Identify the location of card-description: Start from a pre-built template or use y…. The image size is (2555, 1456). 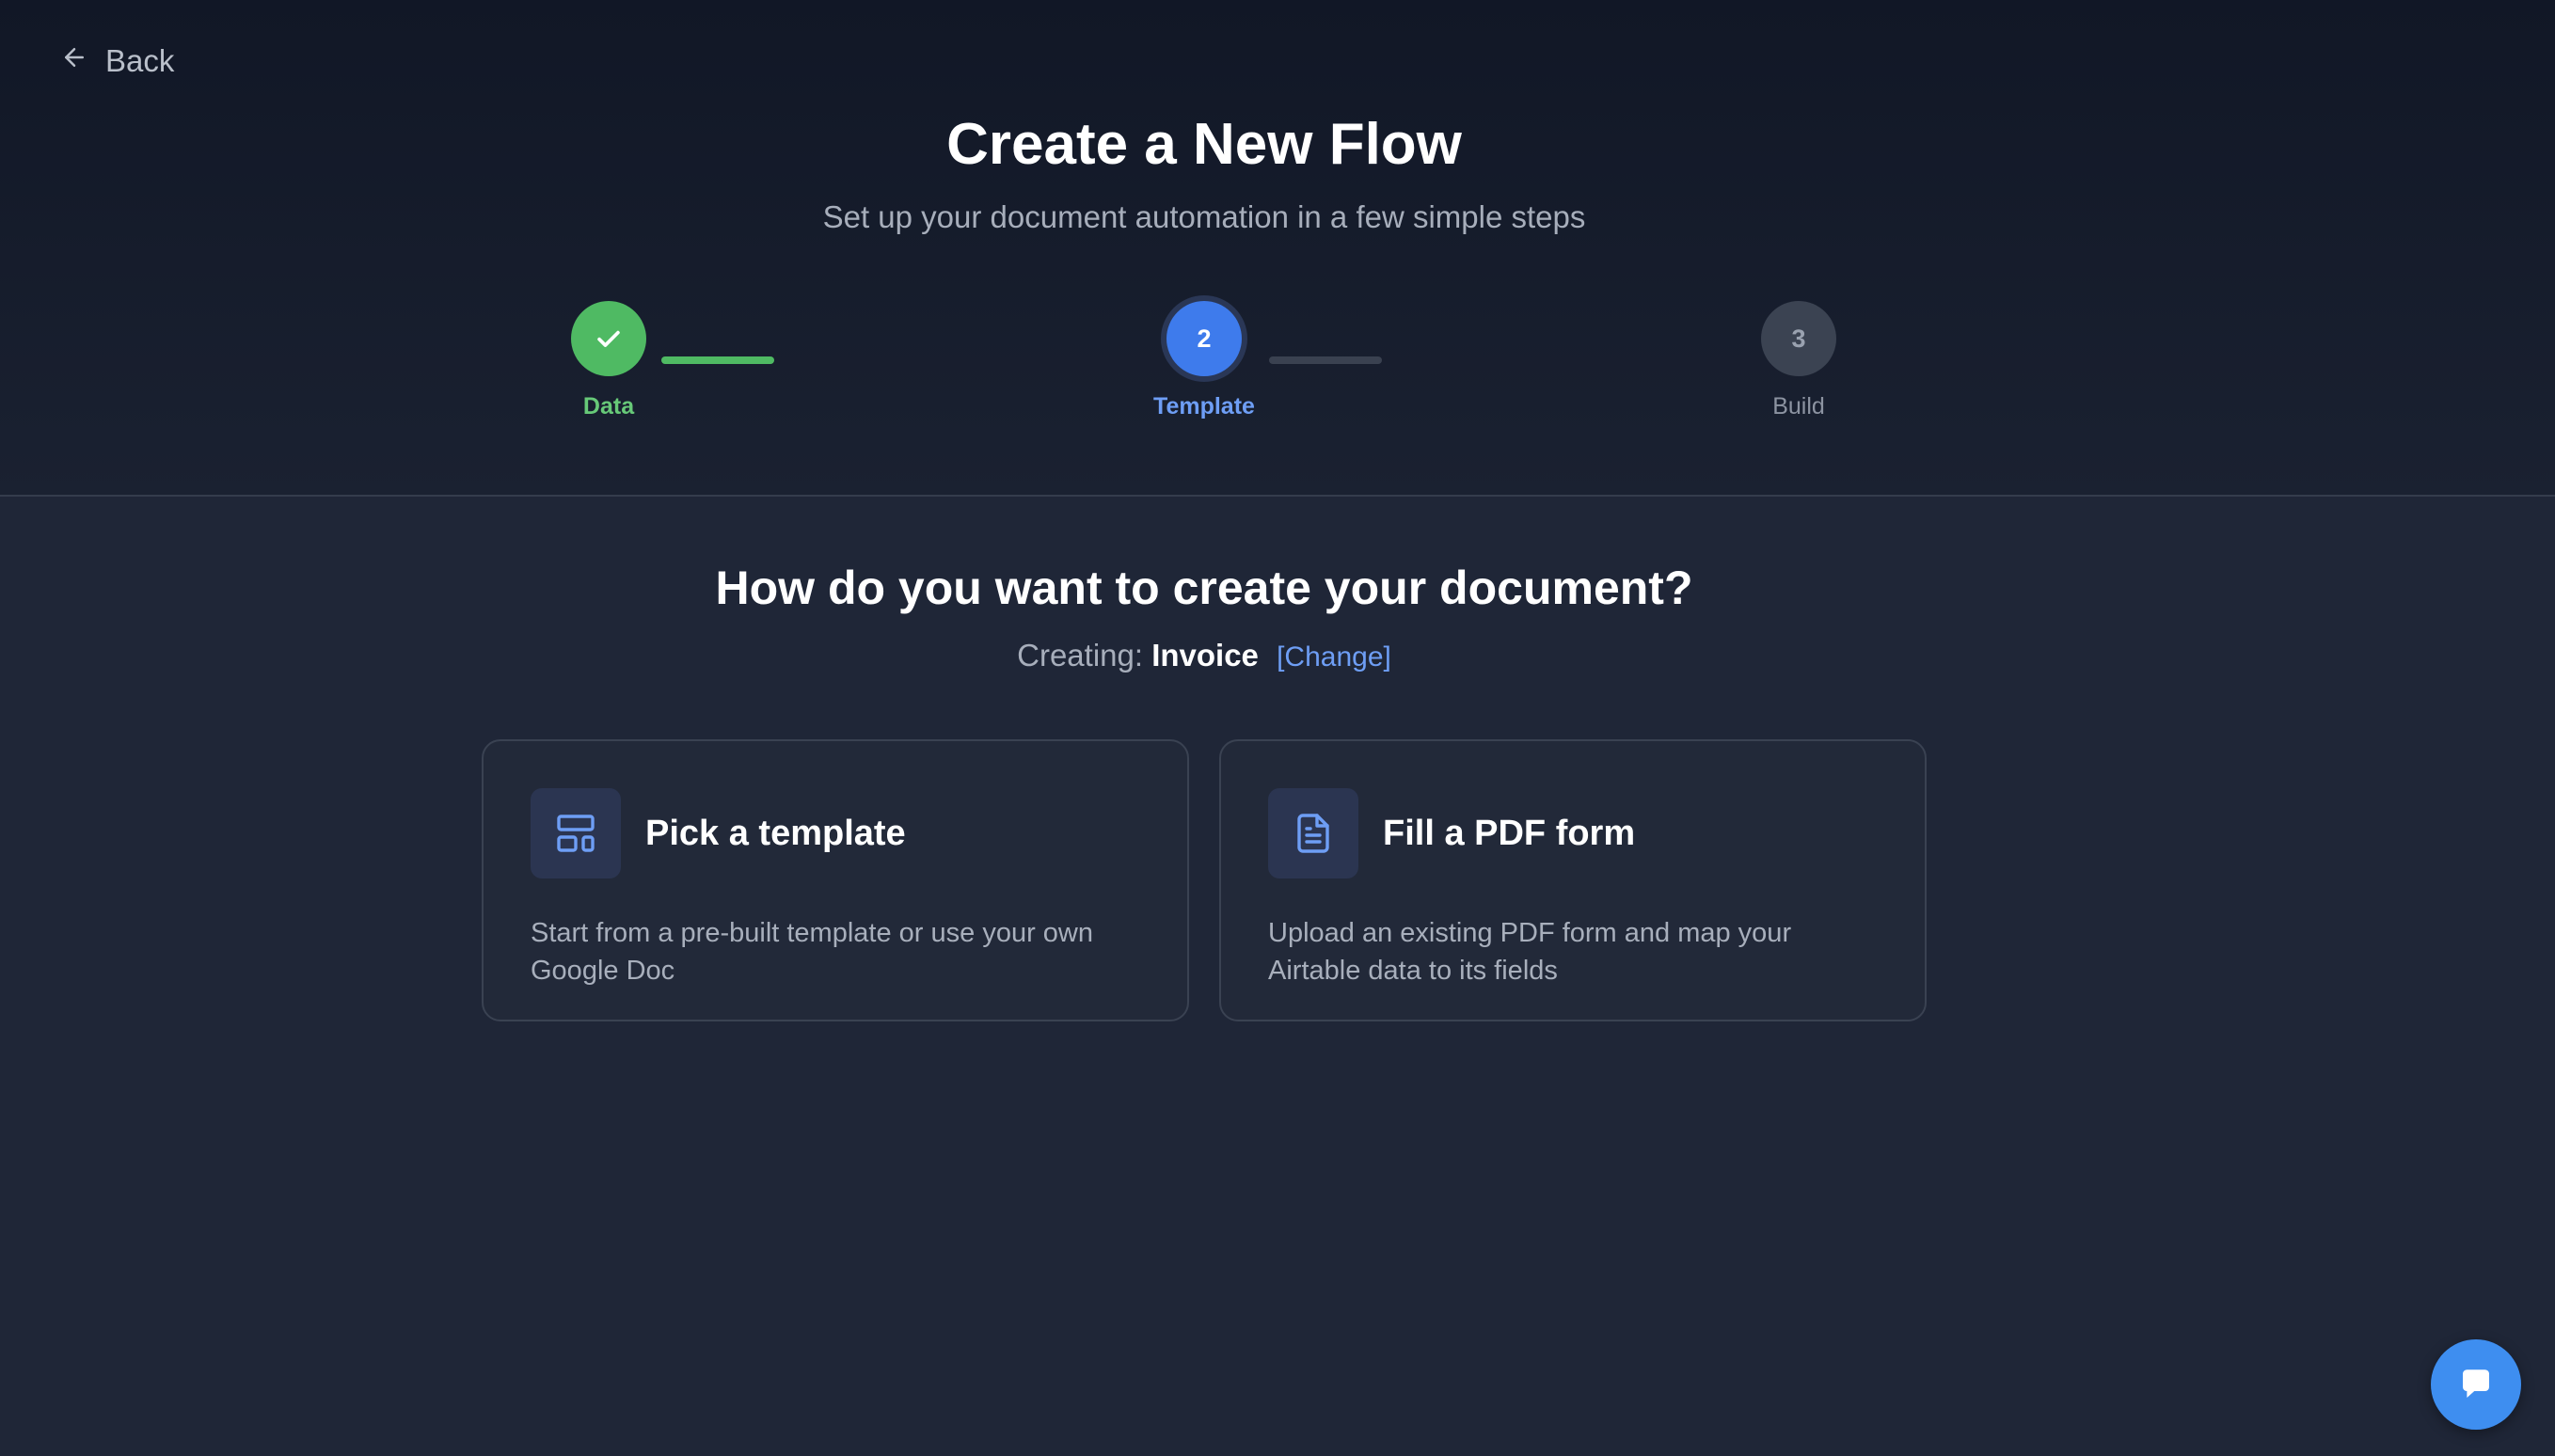
(812, 952).